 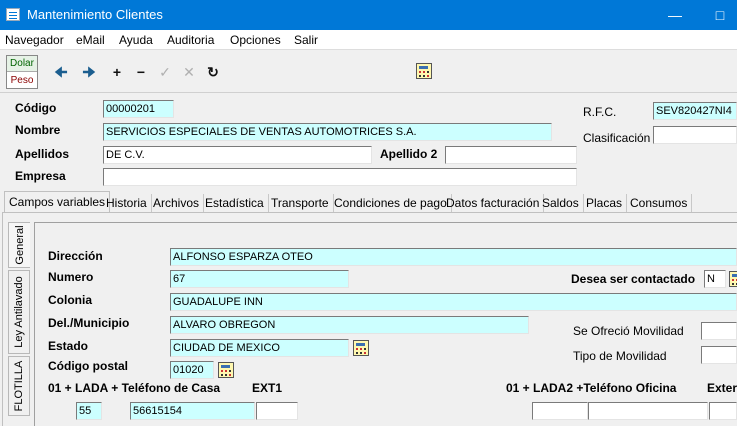 I want to click on movilidad-ofrecio-field, so click(x=719, y=331).